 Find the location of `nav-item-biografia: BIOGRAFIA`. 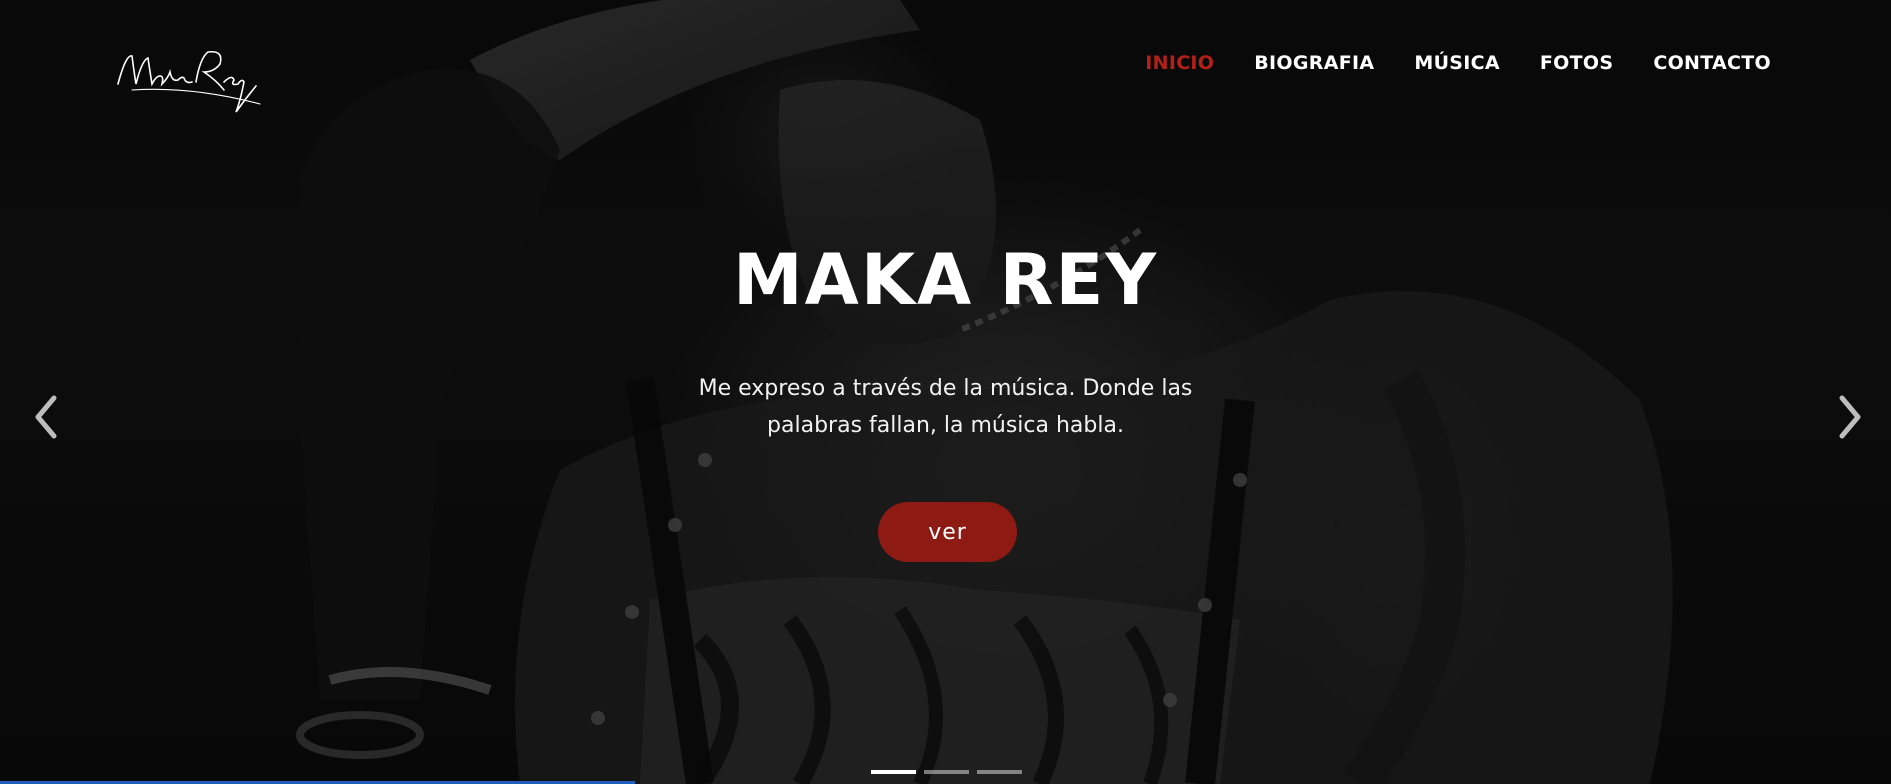

nav-item-biografia: BIOGRAFIA is located at coordinates (1314, 63).